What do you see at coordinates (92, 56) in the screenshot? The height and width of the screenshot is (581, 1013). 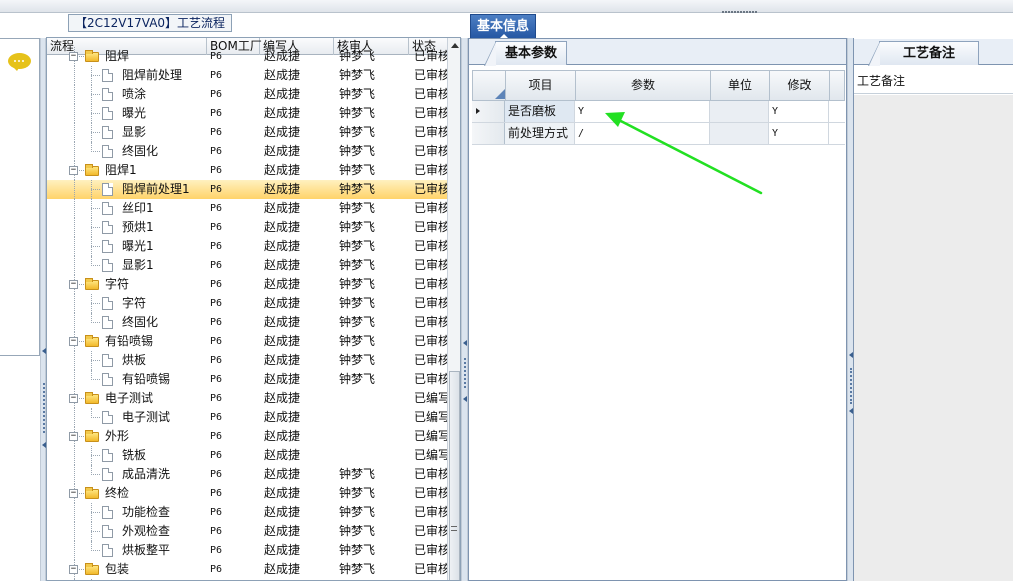 I see `folder-icon` at bounding box center [92, 56].